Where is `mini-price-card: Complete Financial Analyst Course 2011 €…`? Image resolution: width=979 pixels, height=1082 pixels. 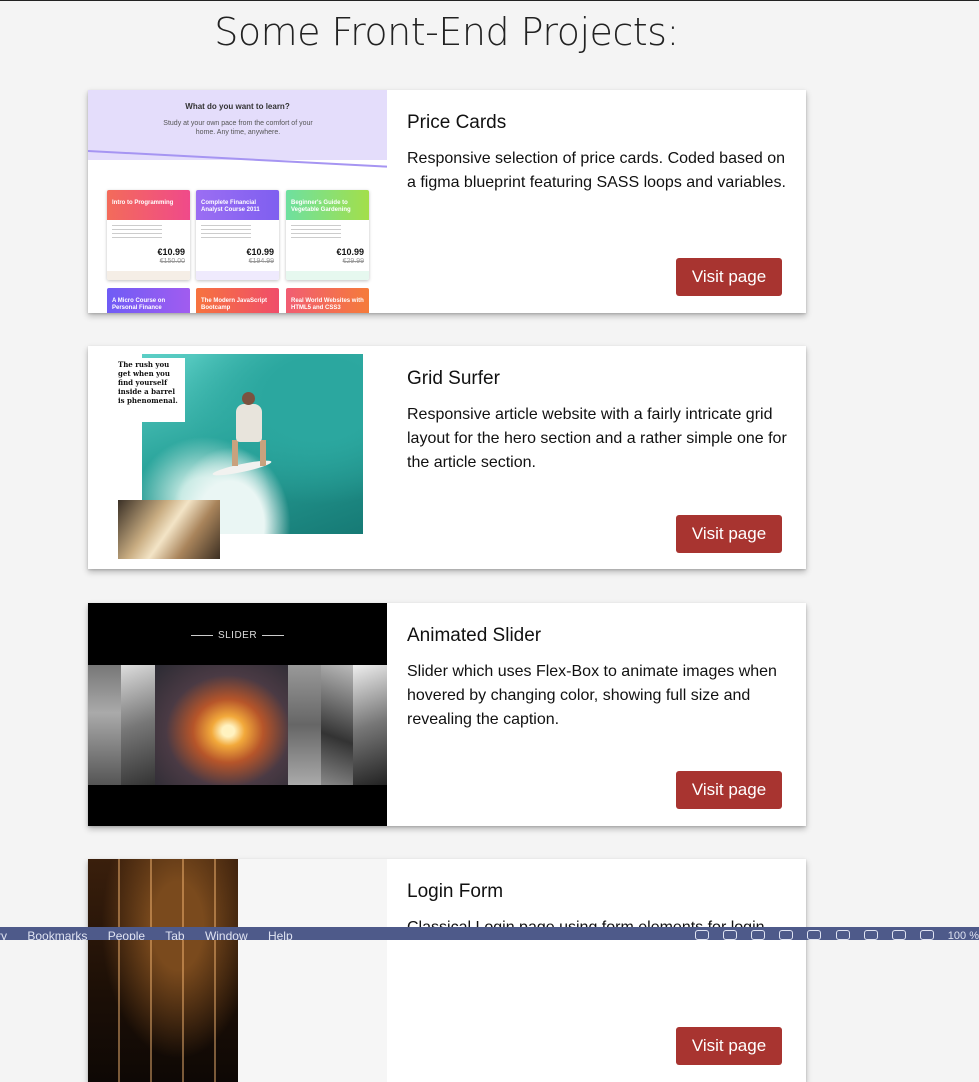 mini-price-card: Complete Financial Analyst Course 2011 €… is located at coordinates (237, 235).